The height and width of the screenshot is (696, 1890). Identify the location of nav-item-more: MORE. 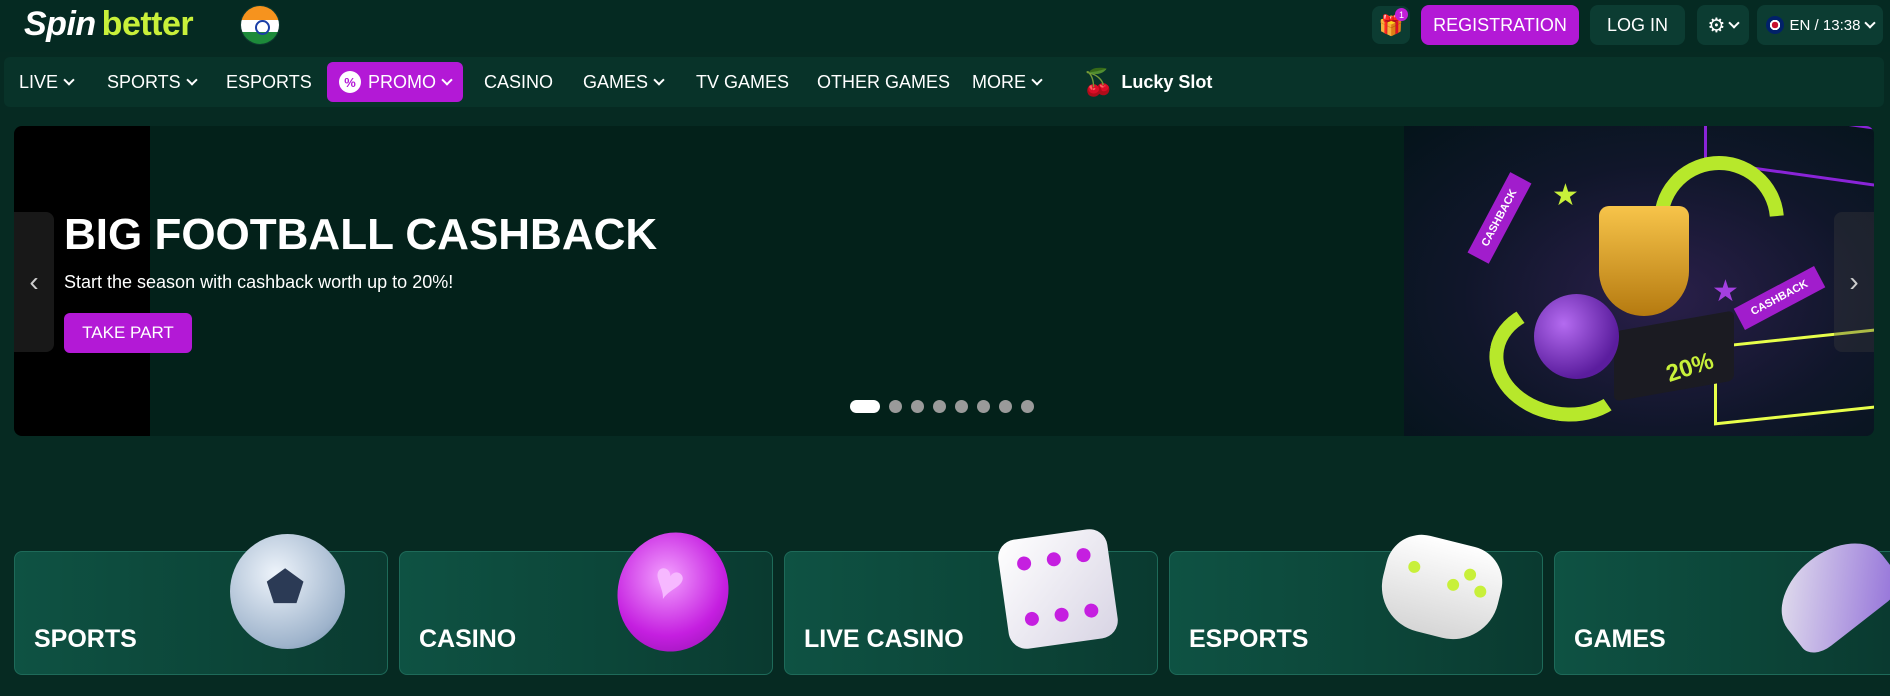
(1007, 82).